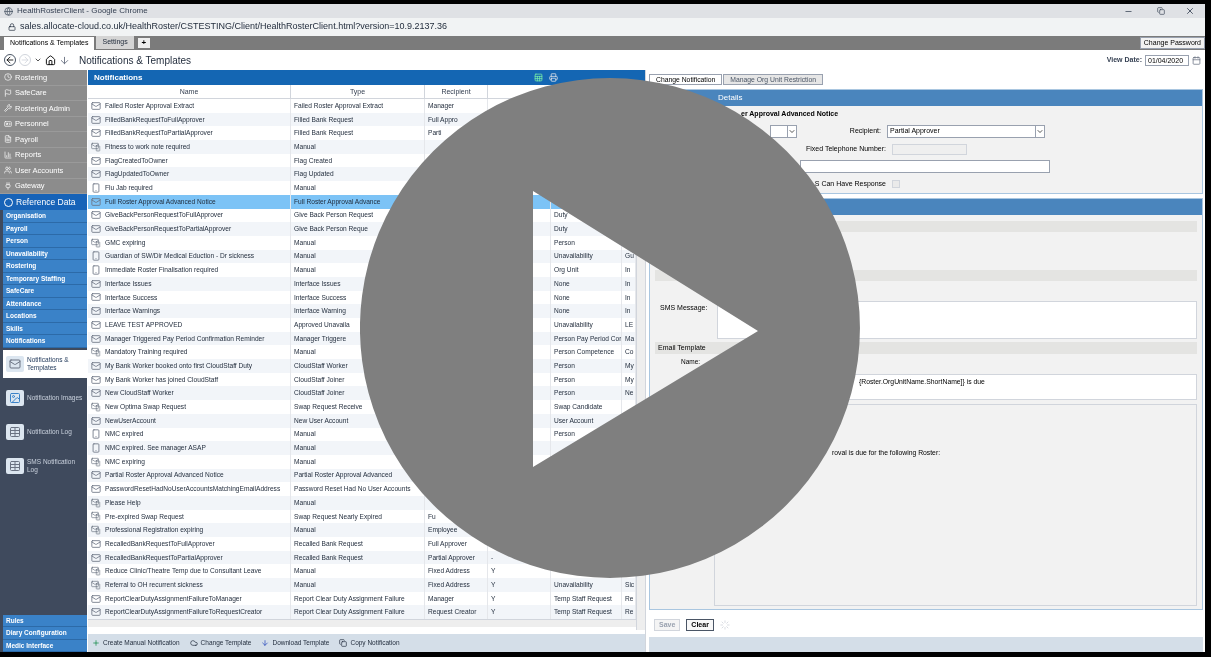 The height and width of the screenshot is (657, 1211). I want to click on clock-icon, so click(8, 77).